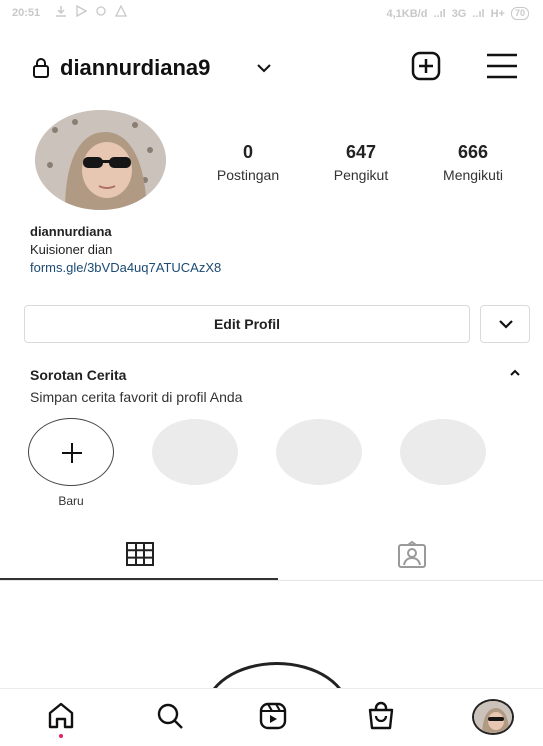 The image size is (543, 746). Describe the element at coordinates (140, 554) in the screenshot. I see `grid-icon` at that location.